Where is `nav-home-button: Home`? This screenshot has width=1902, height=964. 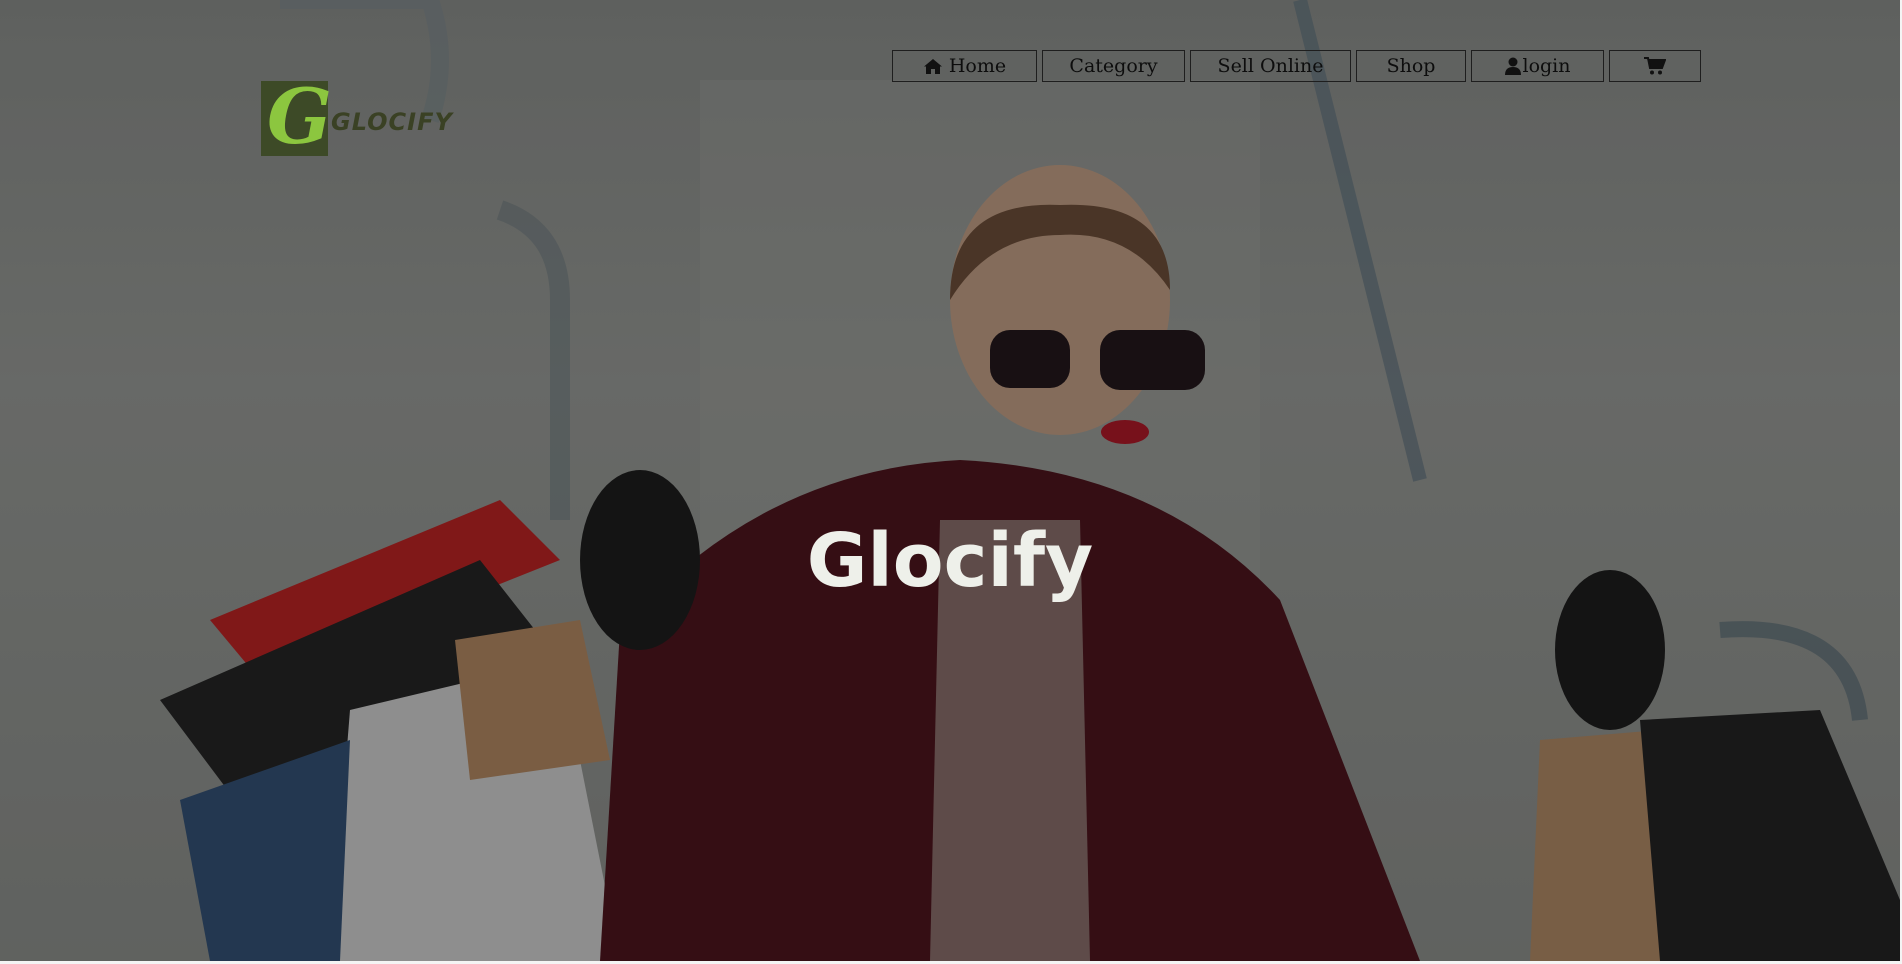 nav-home-button: Home is located at coordinates (964, 66).